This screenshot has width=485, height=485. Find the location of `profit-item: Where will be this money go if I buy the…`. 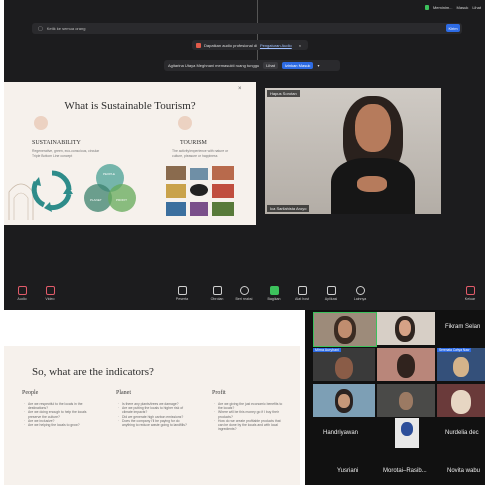

profit-item: Where will be this money go if I buy the… is located at coordinates (250, 414).